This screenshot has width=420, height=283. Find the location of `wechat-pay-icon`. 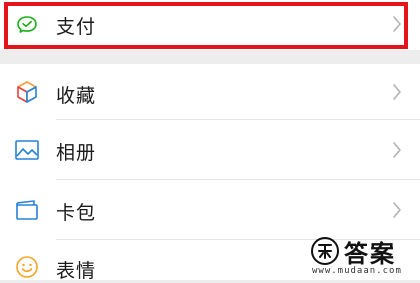

wechat-pay-icon is located at coordinates (27, 25).